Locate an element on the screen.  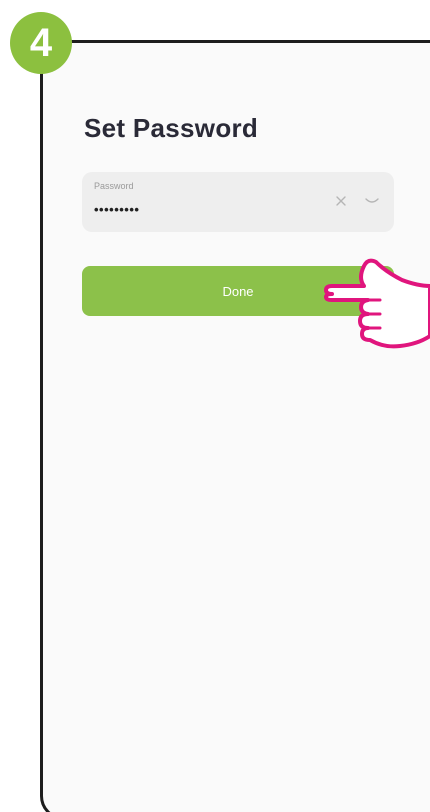
close-icon is located at coordinates (341, 201).